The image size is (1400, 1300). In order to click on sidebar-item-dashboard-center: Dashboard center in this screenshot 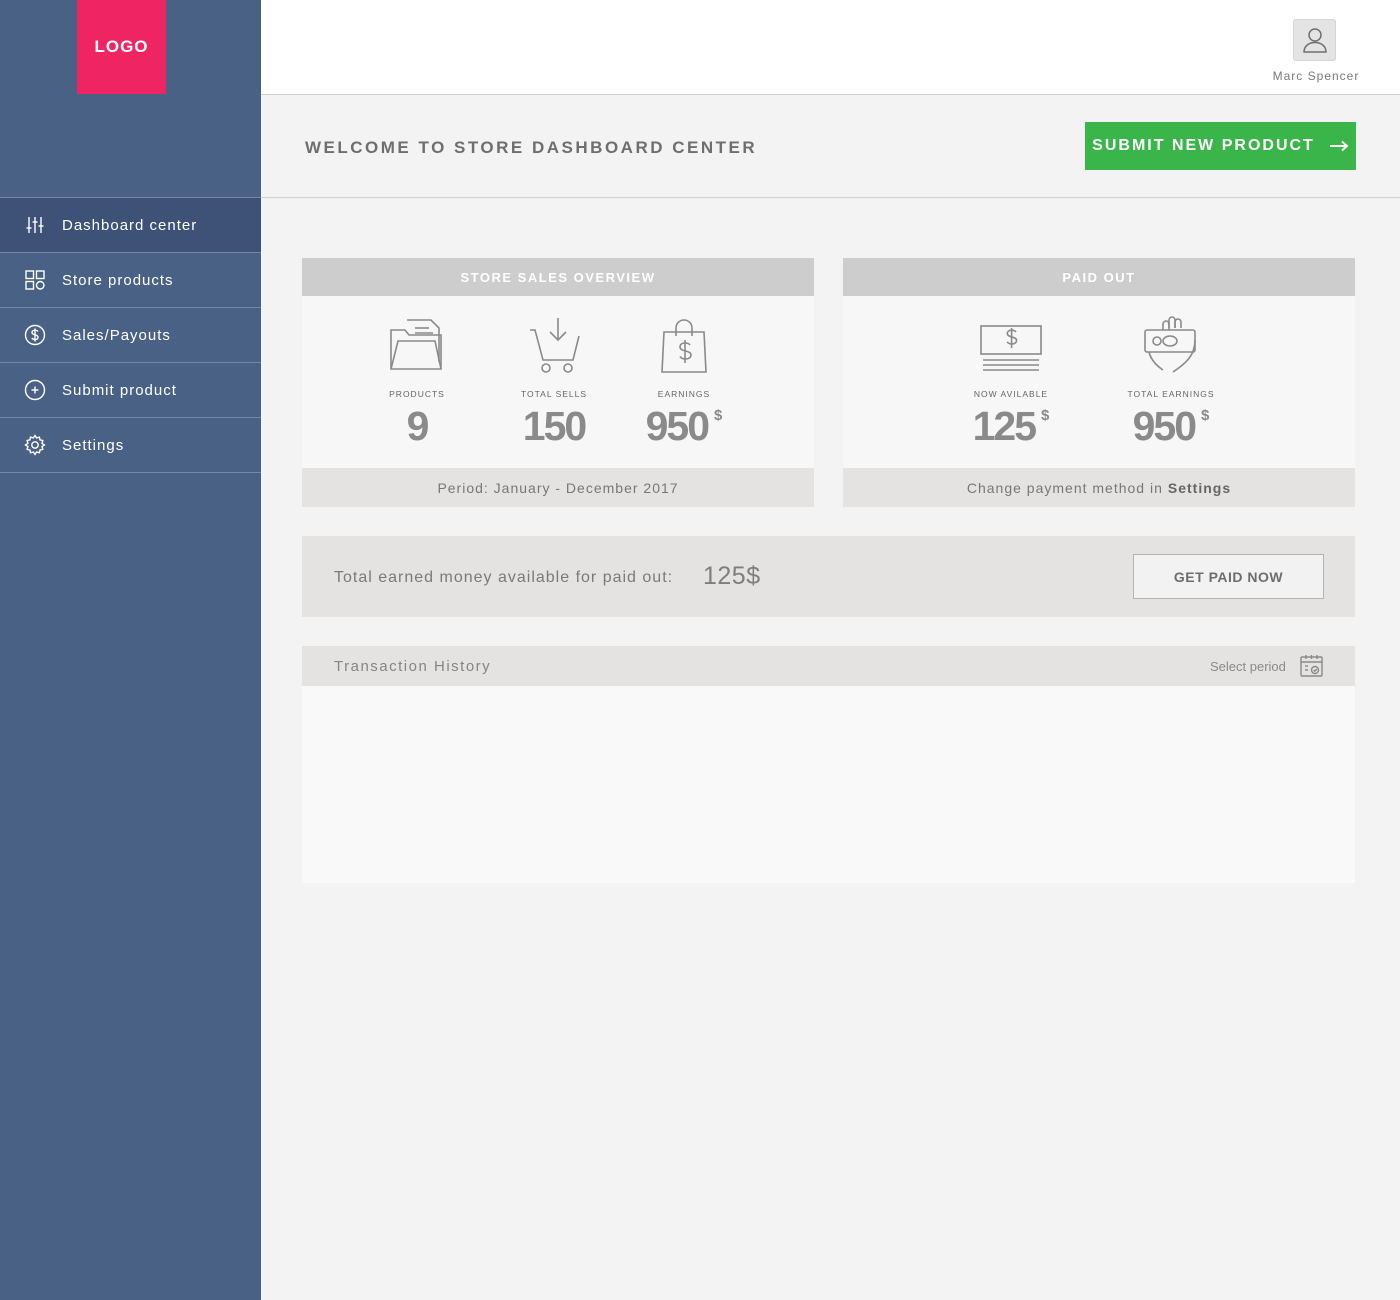, I will do `click(130, 225)`.